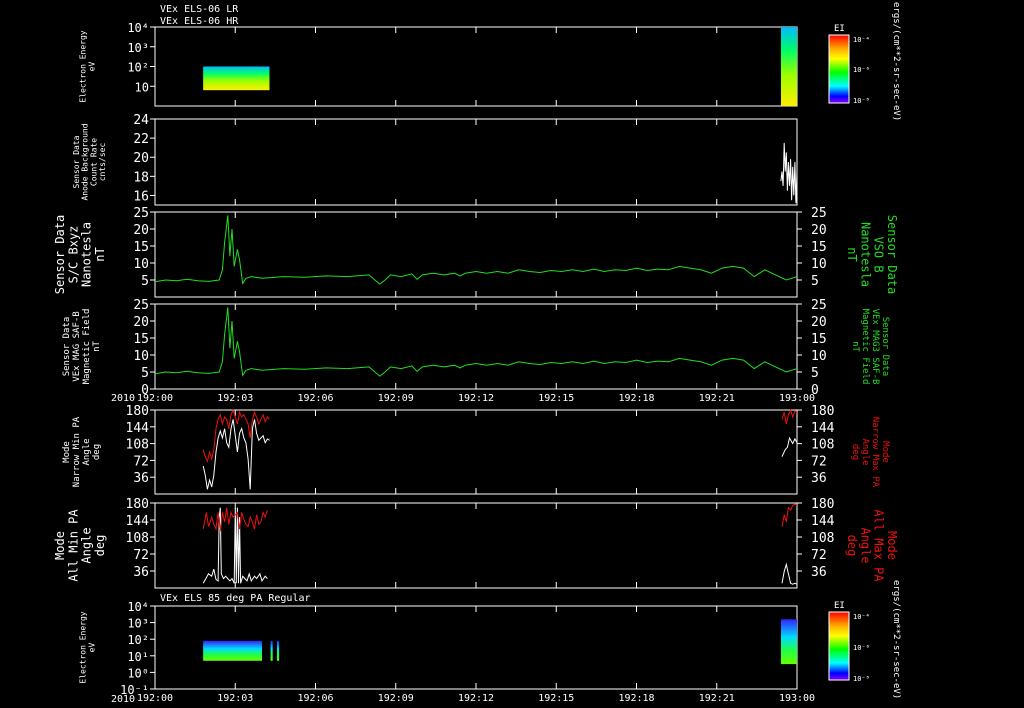 This screenshot has height=708, width=1024. Describe the element at coordinates (839, 646) in the screenshot. I see `colorbar-bottom-gradient` at that location.